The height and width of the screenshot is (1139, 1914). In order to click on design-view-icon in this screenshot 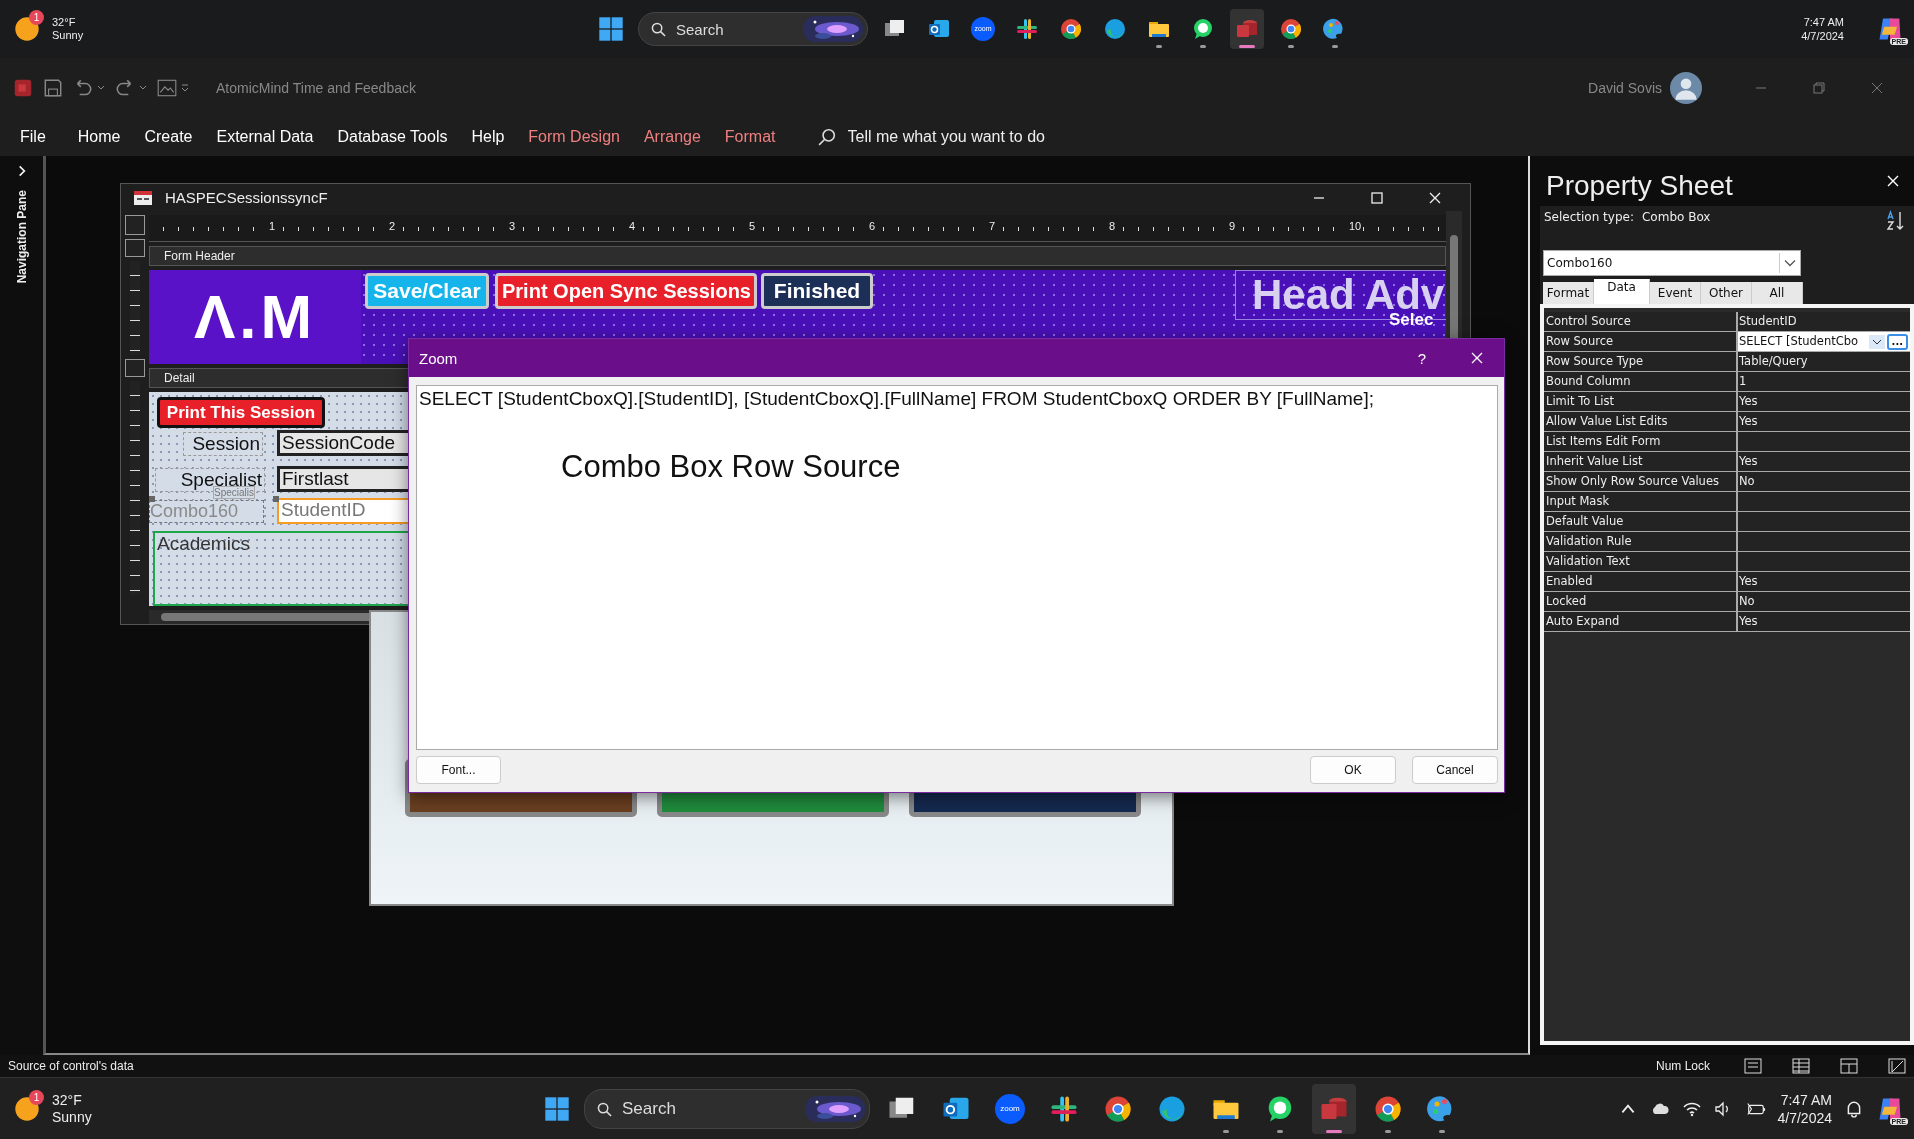, I will do `click(1897, 1066)`.